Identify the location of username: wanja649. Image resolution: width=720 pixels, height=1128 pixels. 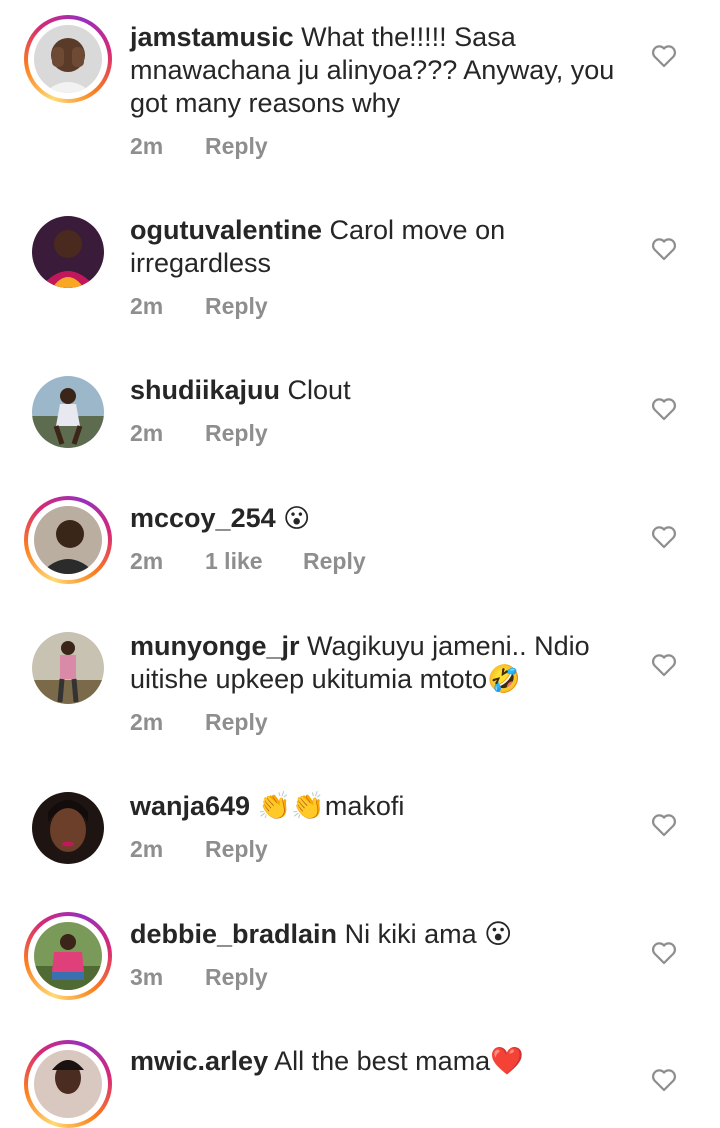
(190, 806).